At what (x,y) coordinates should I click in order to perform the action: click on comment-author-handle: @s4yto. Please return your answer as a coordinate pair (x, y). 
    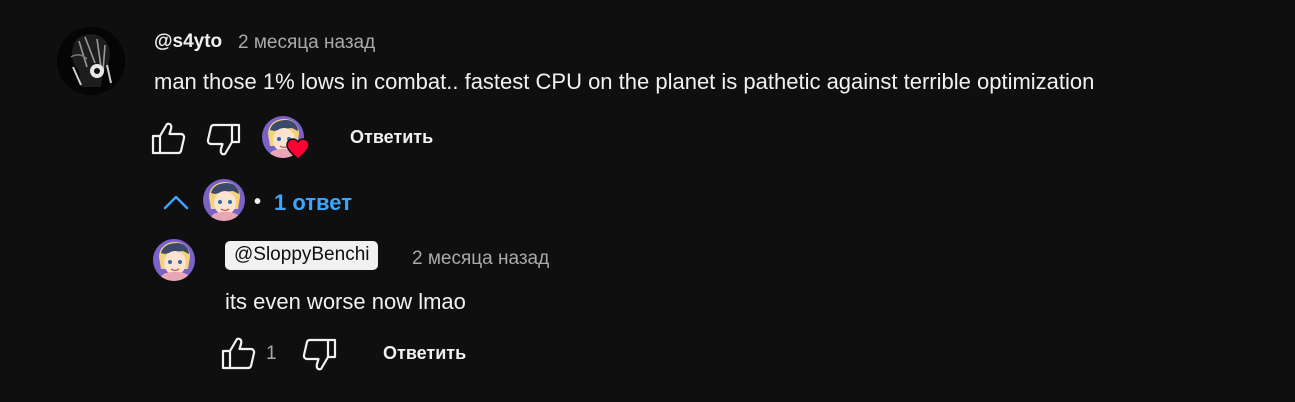
    Looking at the image, I should click on (188, 42).